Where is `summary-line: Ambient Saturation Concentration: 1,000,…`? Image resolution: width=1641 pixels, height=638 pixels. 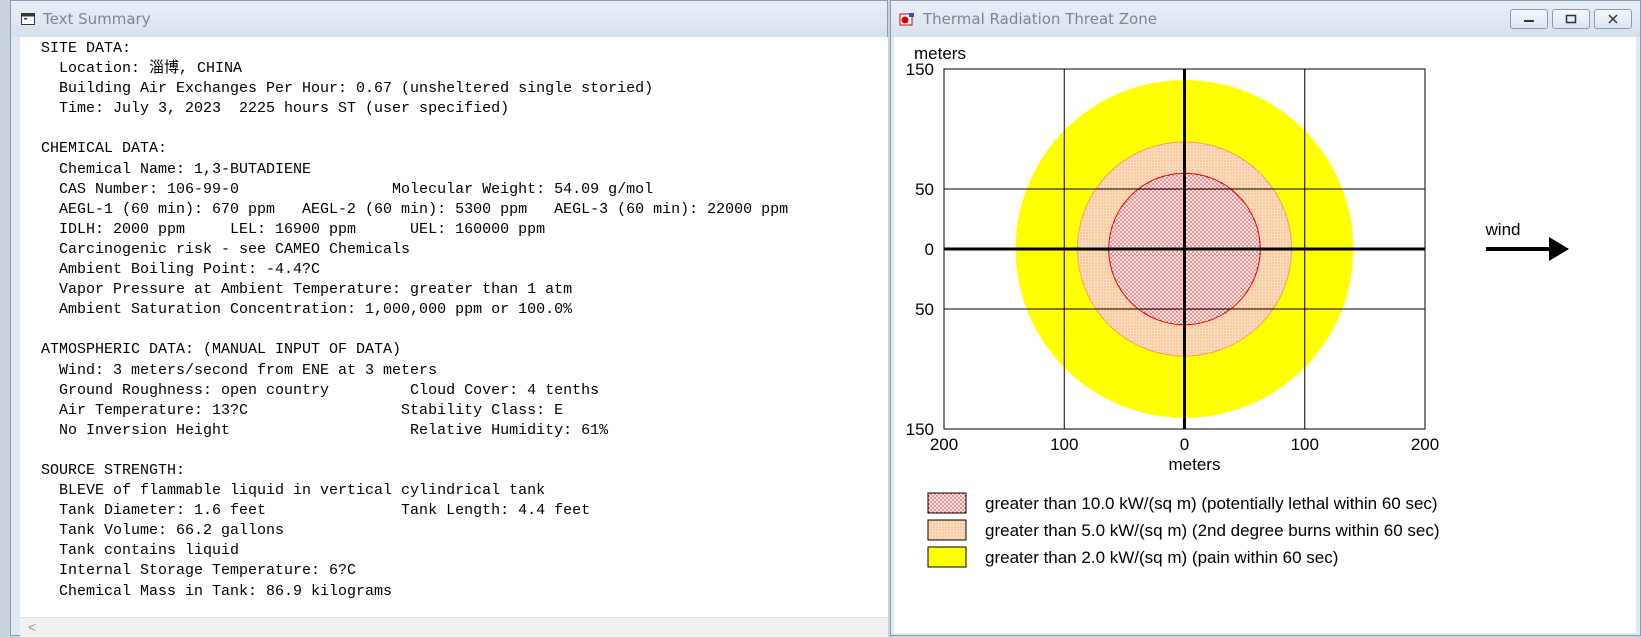 summary-line: Ambient Saturation Concentration: 1,000,… is located at coordinates (307, 310).